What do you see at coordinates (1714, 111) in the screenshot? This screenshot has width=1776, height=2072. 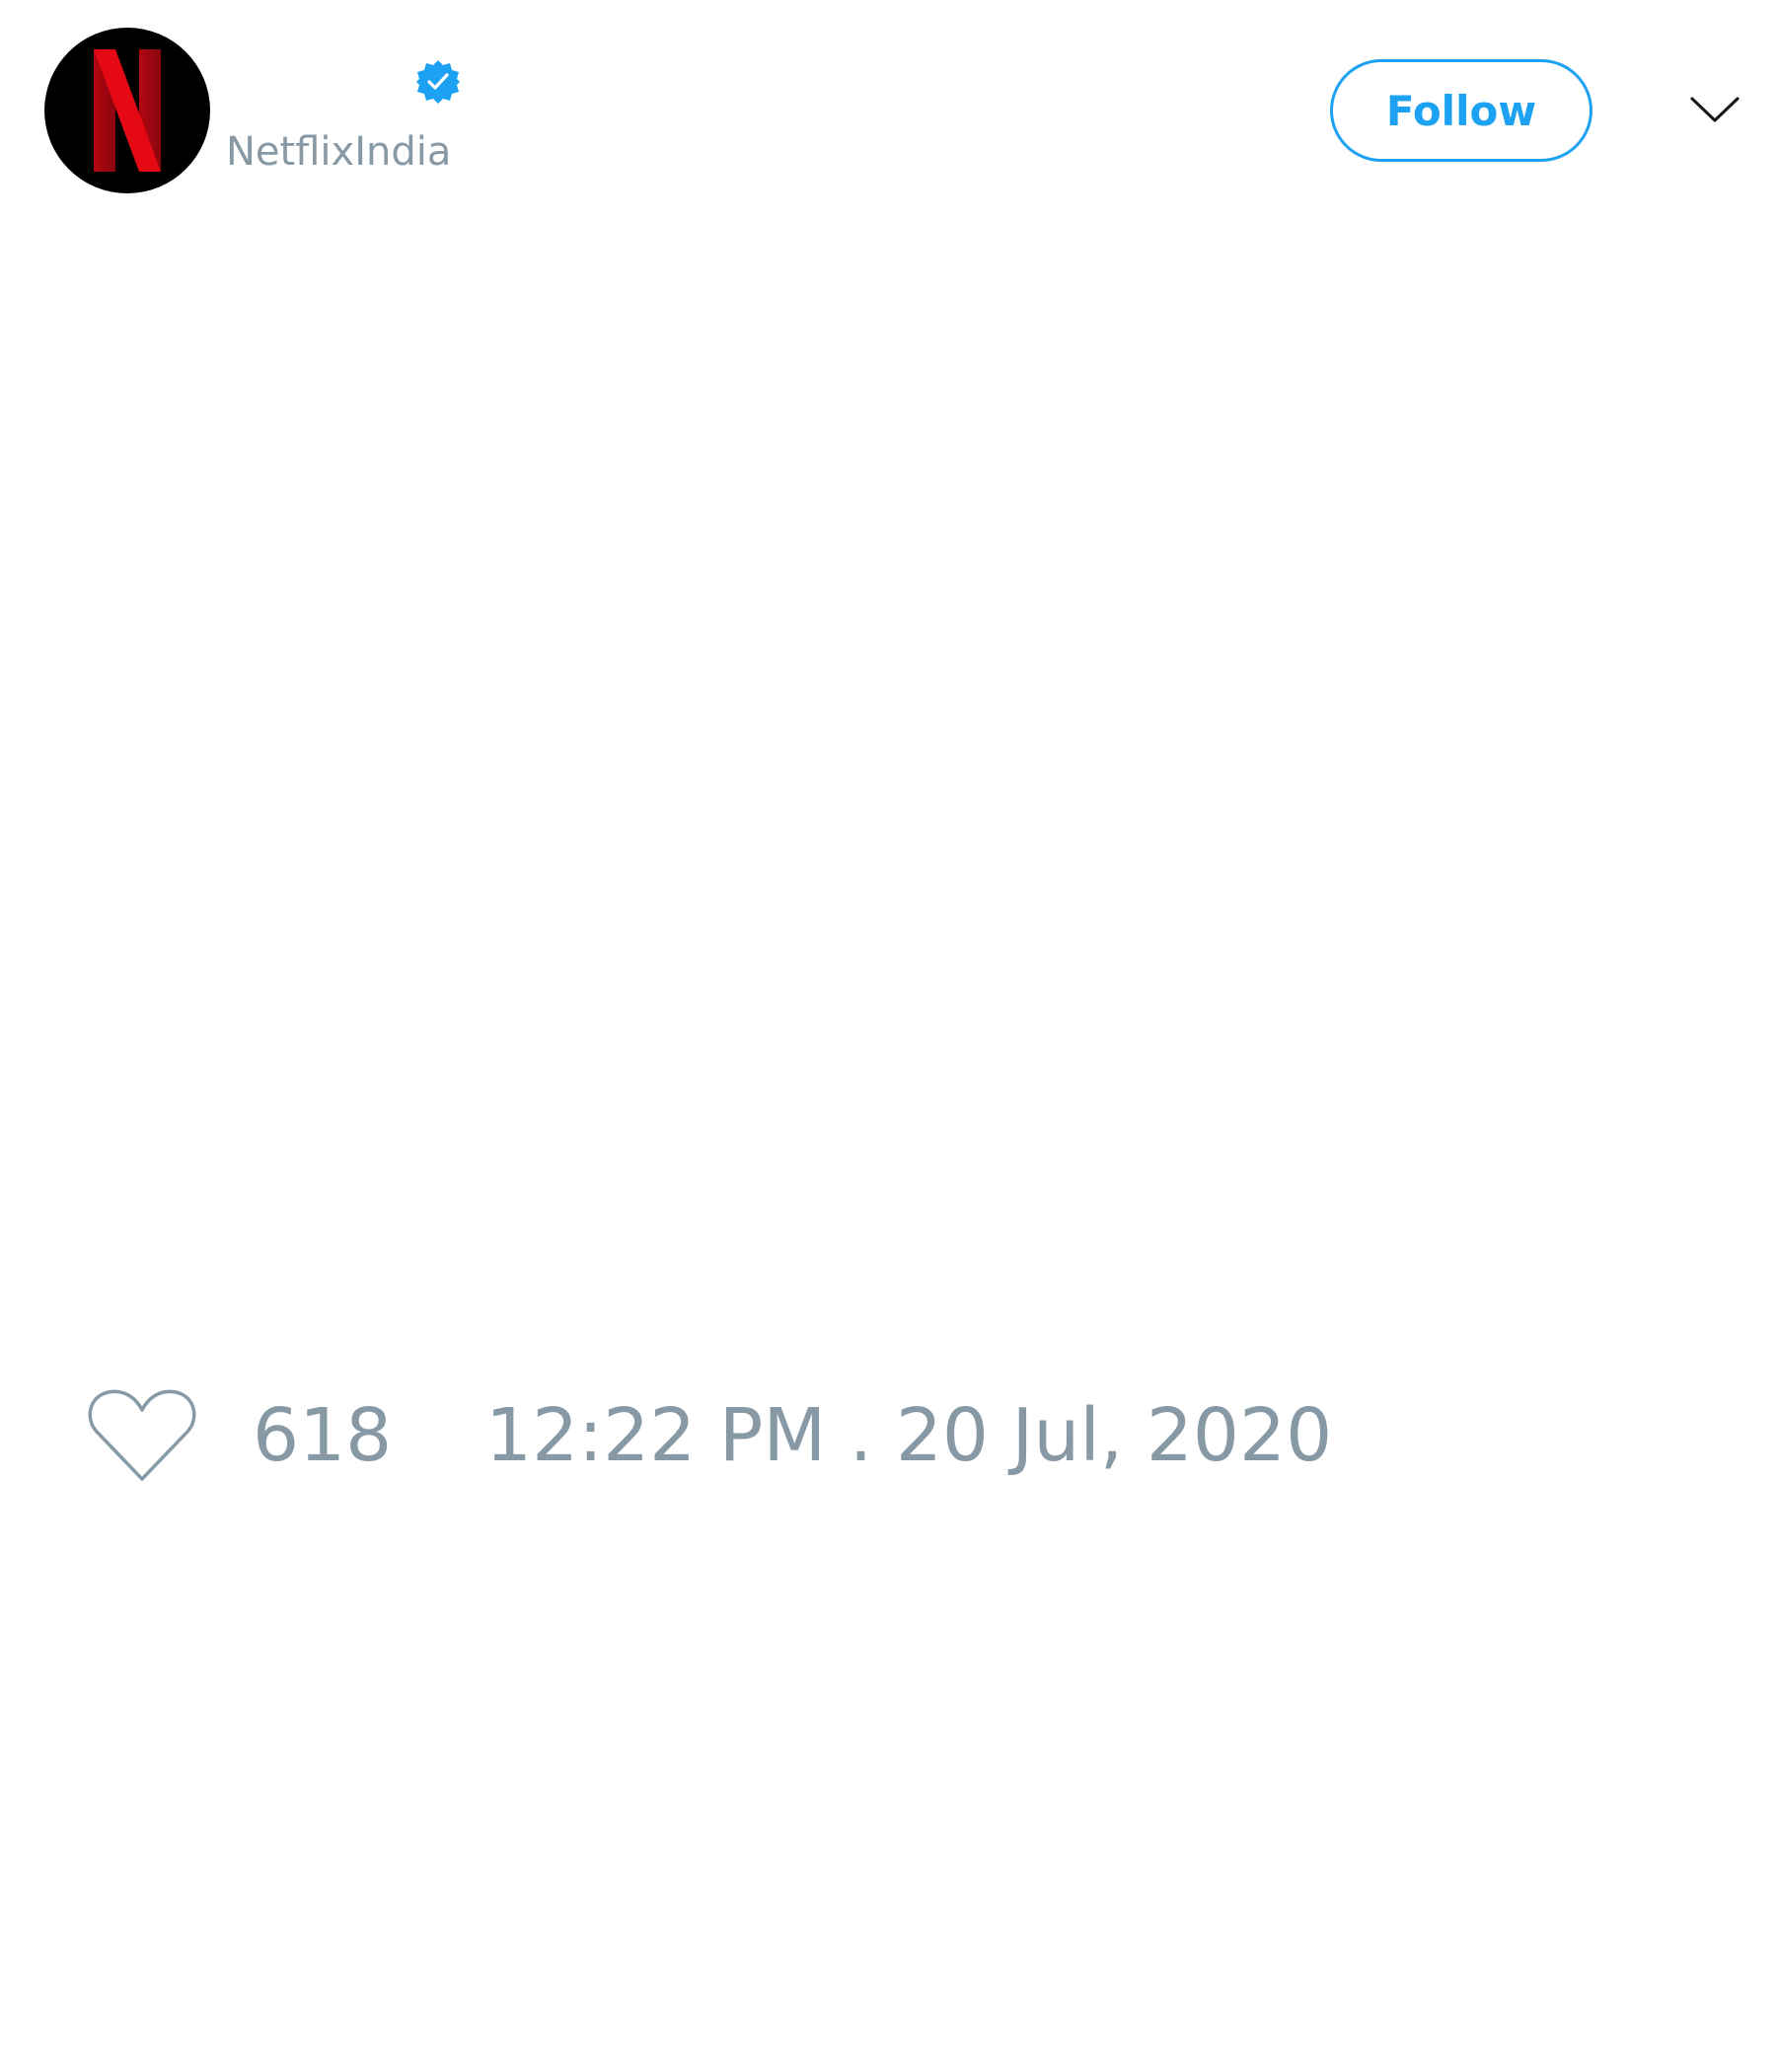 I see `chevron-down-icon` at bounding box center [1714, 111].